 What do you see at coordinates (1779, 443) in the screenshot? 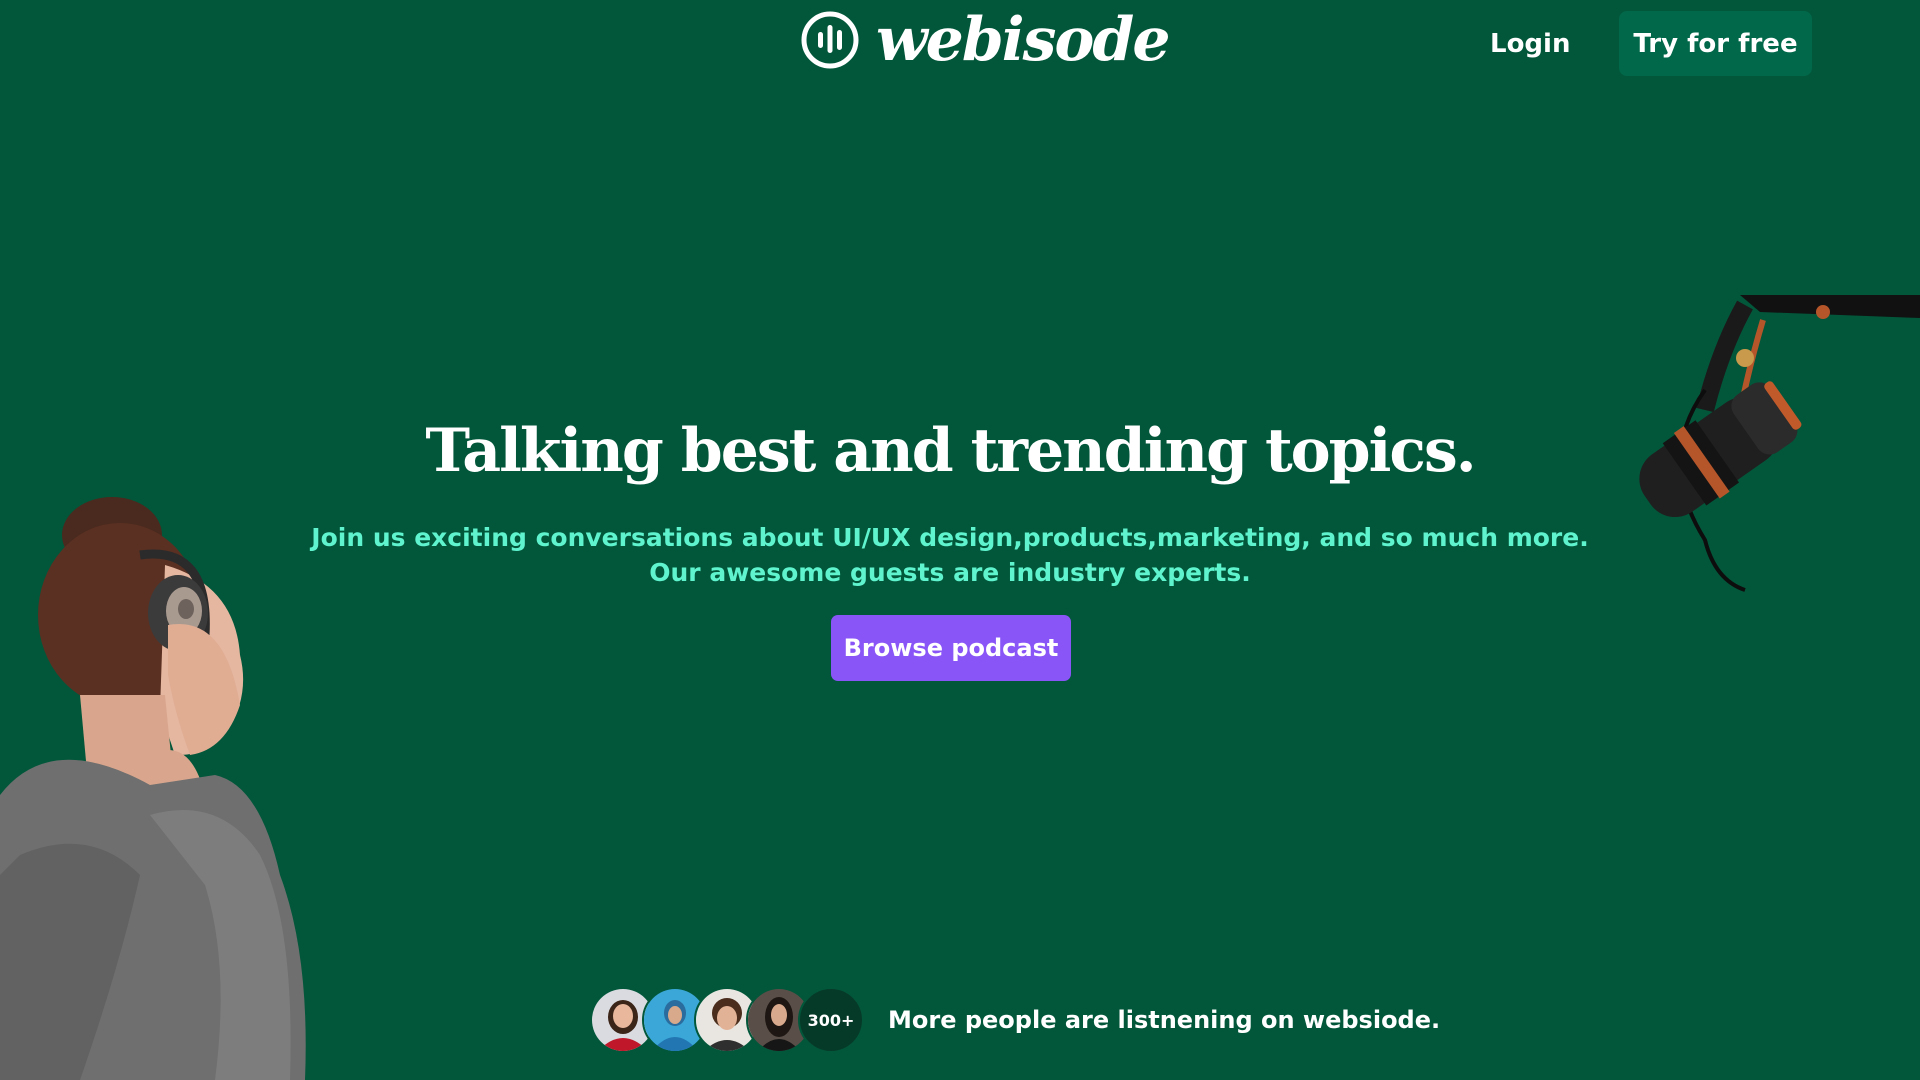
I see `studio-microphone-photo` at bounding box center [1779, 443].